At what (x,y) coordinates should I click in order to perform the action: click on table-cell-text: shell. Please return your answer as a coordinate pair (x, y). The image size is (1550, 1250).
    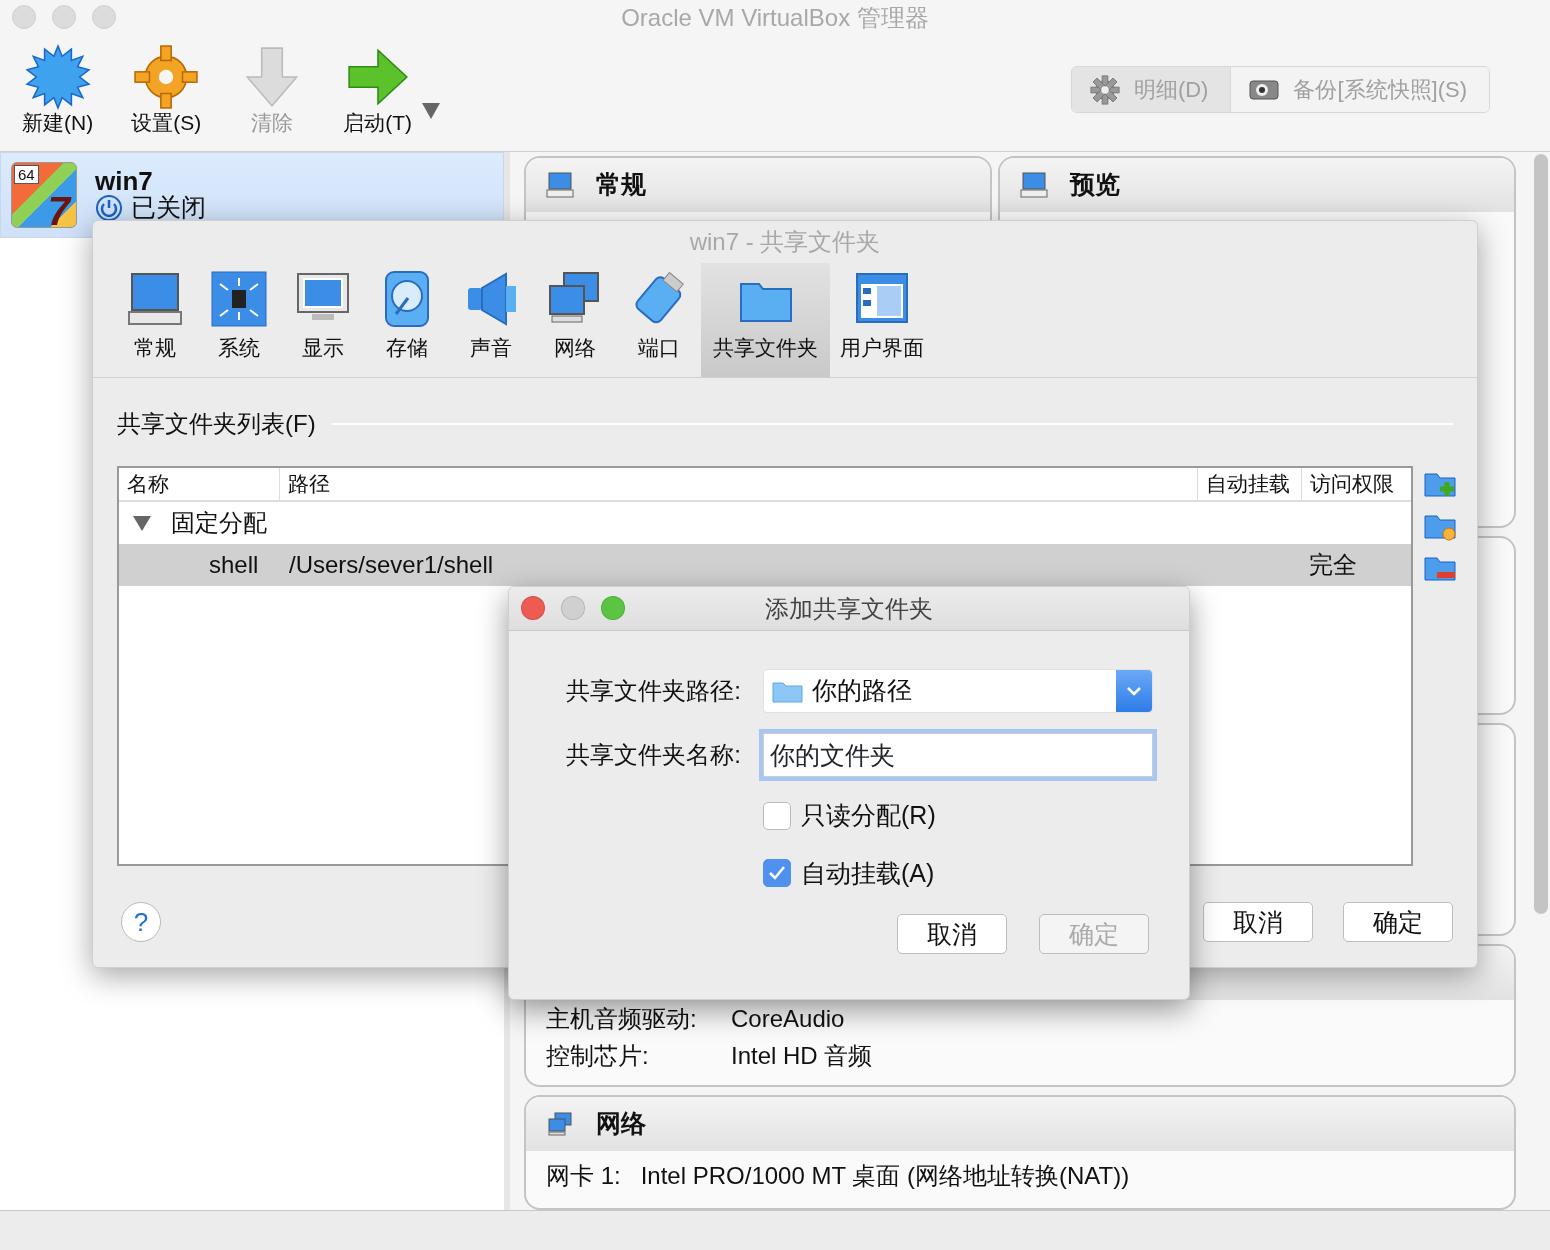
    Looking at the image, I should click on (234, 565).